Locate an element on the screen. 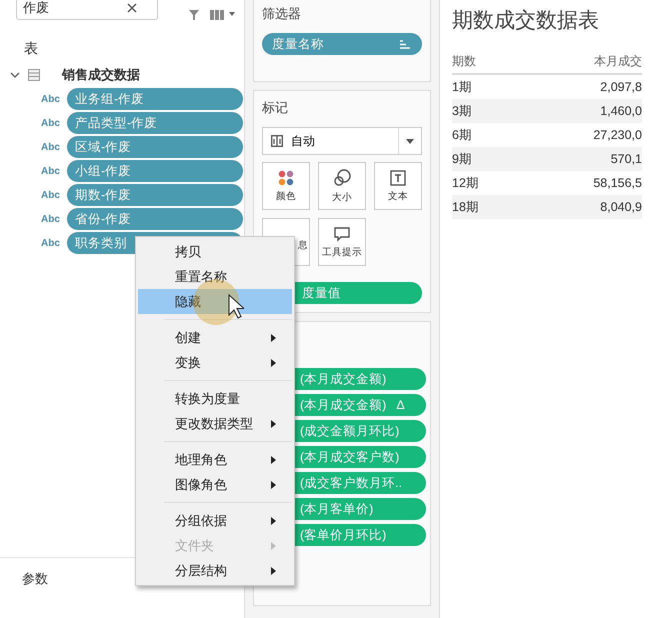 This screenshot has height=618, width=648. delta-label: Δ is located at coordinates (400, 405).